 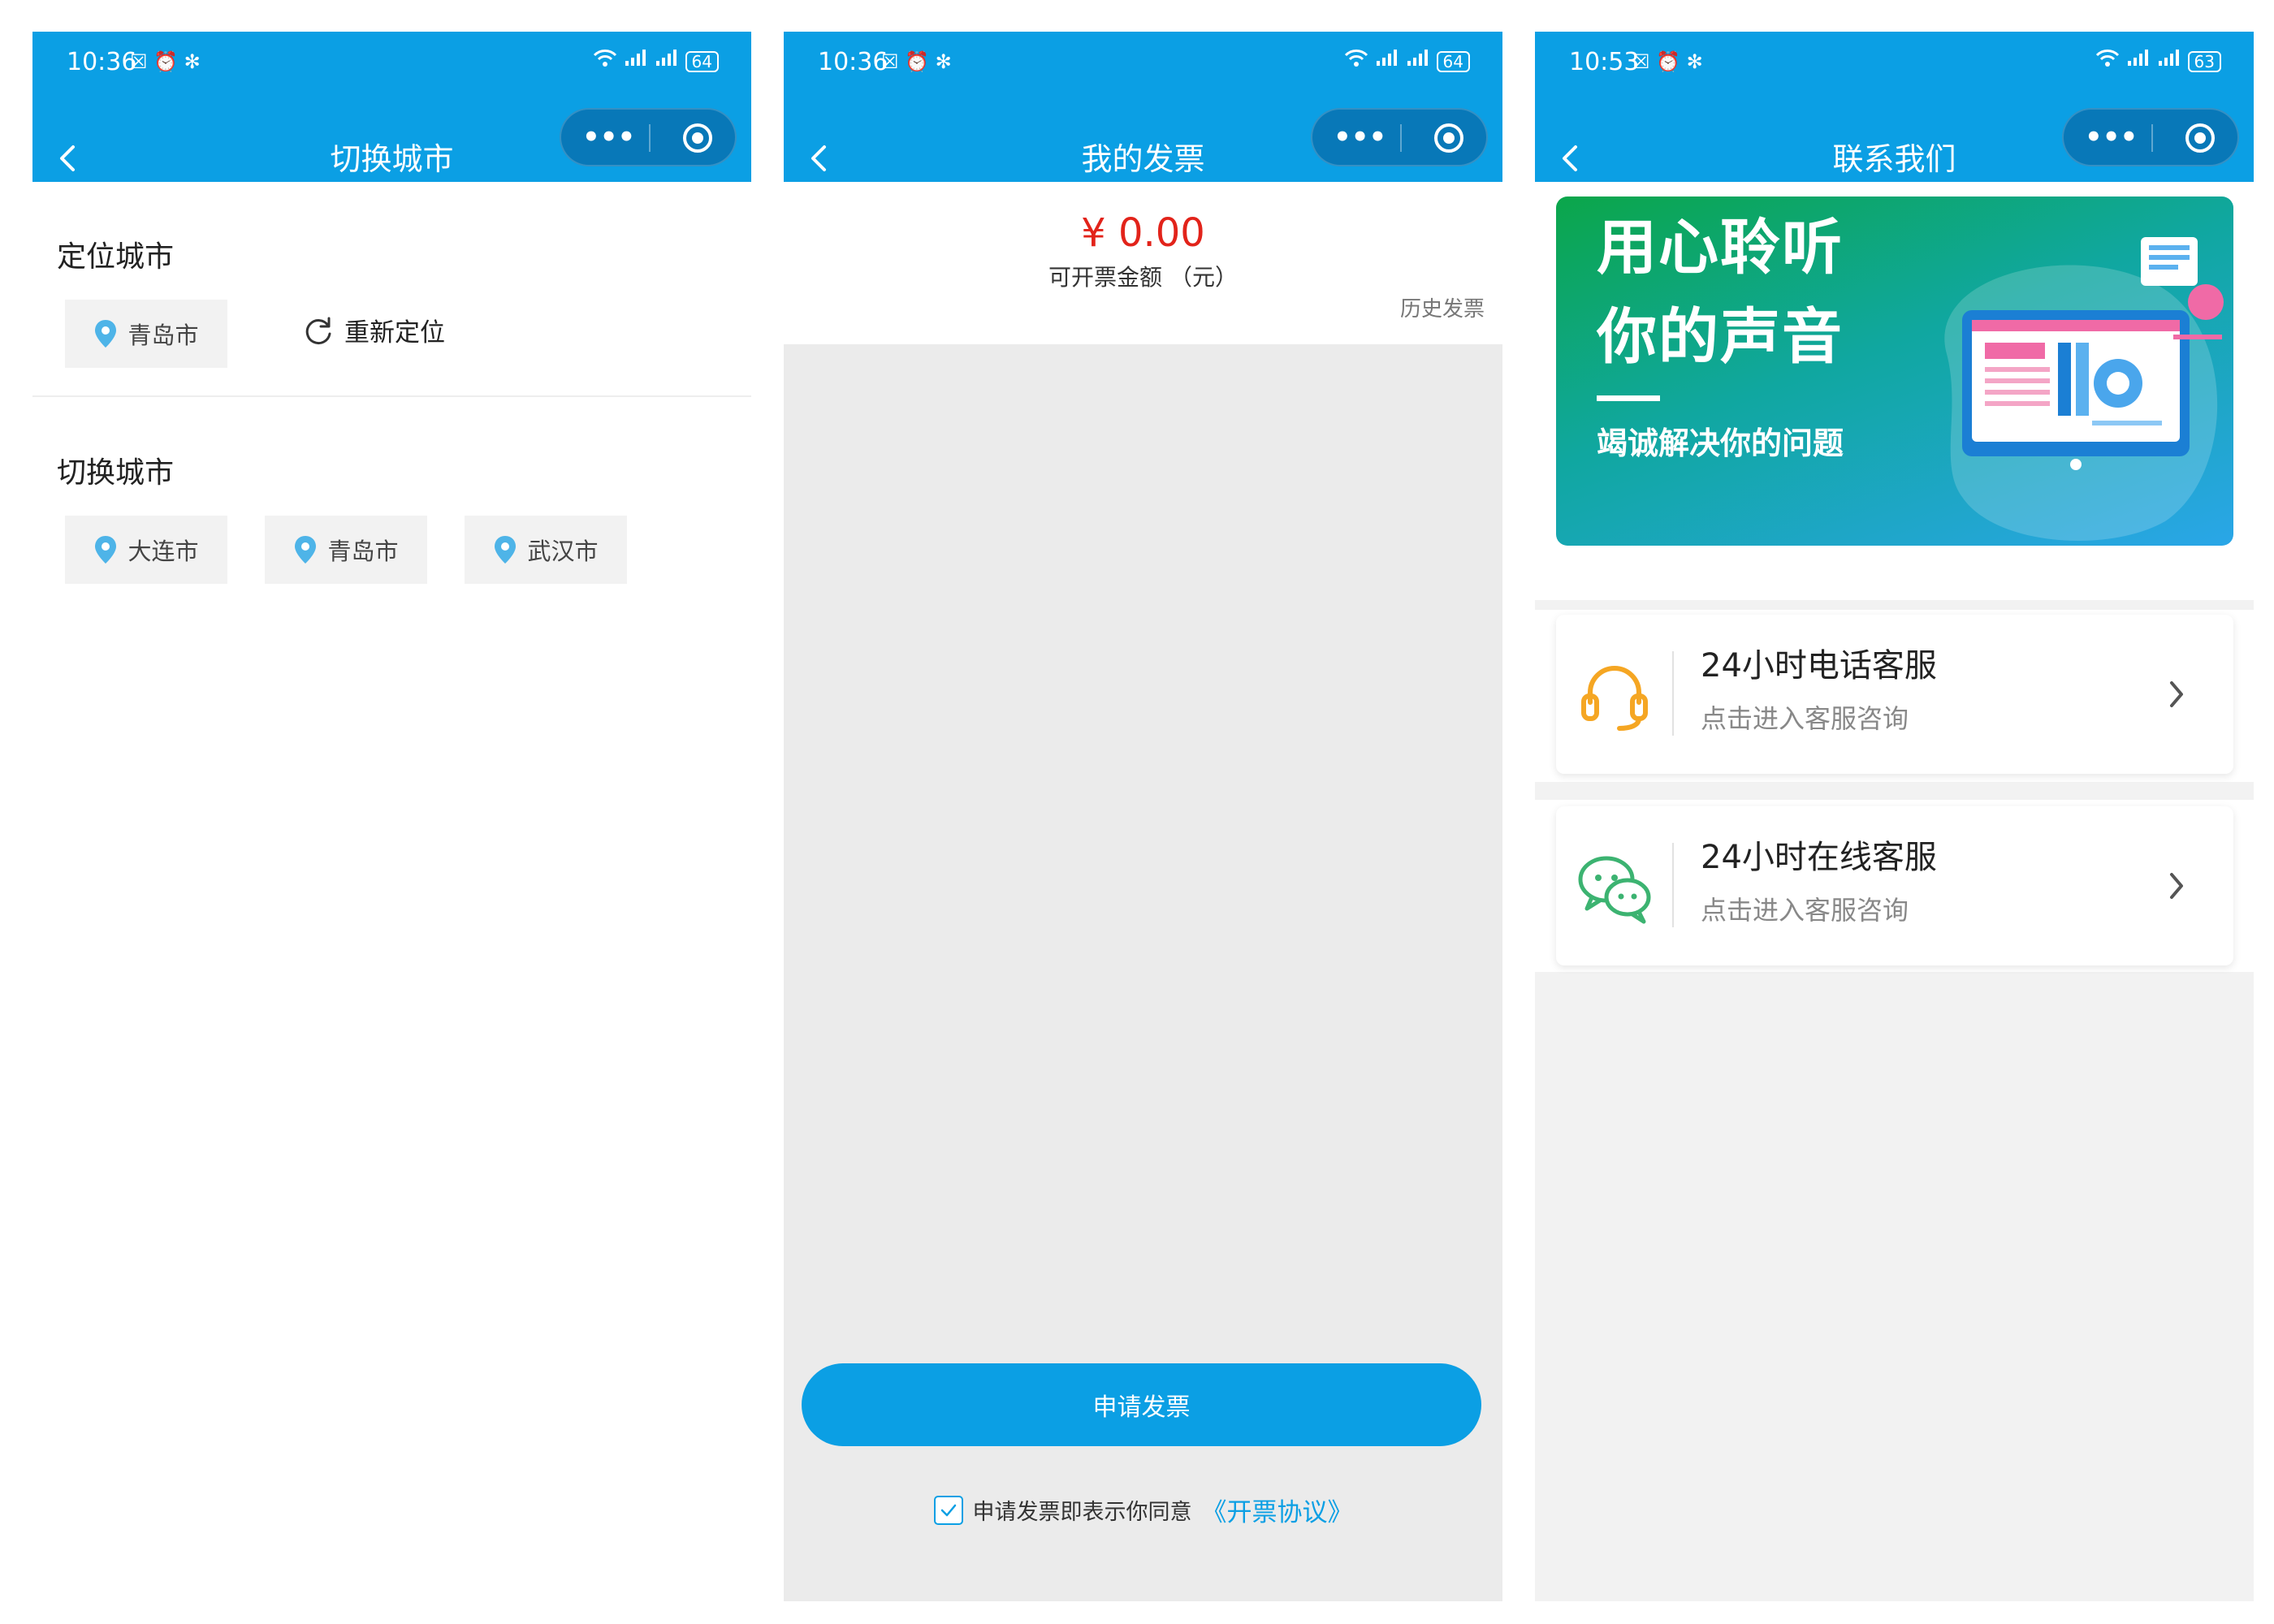 What do you see at coordinates (1720, 443) in the screenshot?
I see `banner-subtitle: 竭诚解决你的问题` at bounding box center [1720, 443].